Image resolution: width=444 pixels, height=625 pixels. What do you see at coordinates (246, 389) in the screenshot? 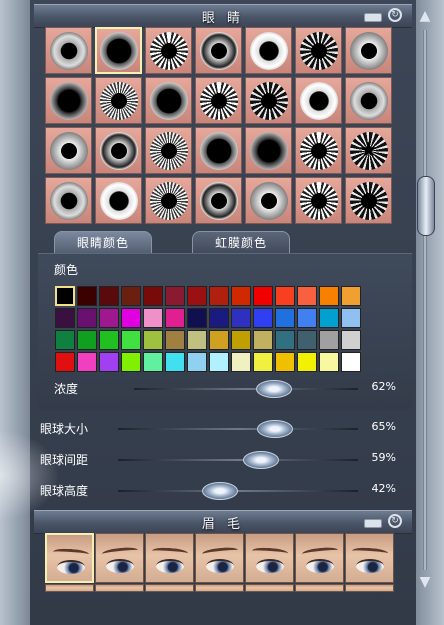
I see `density-track` at bounding box center [246, 389].